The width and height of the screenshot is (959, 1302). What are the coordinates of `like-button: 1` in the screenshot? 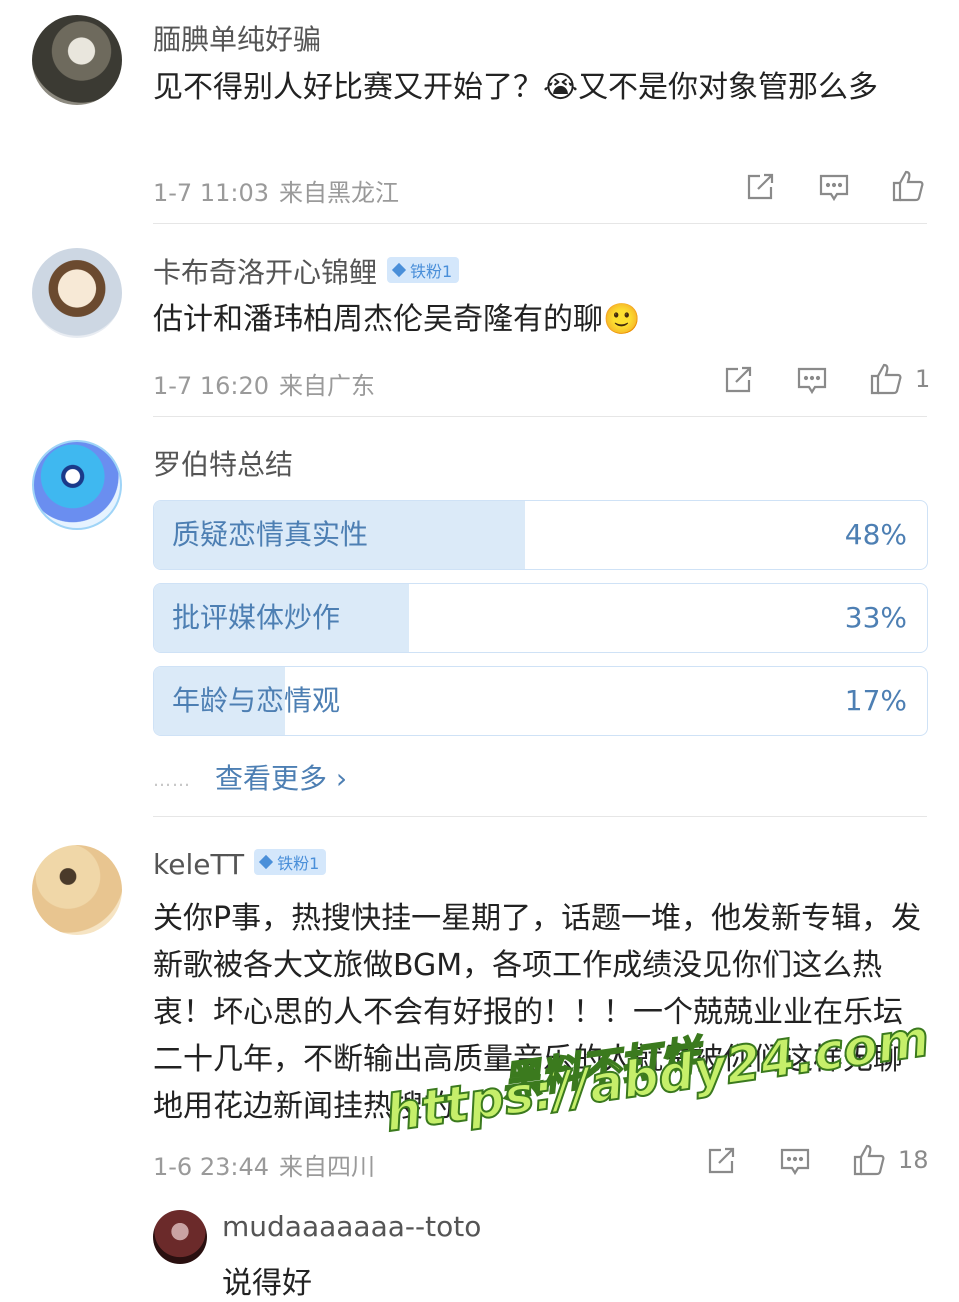 It's located at (899, 379).